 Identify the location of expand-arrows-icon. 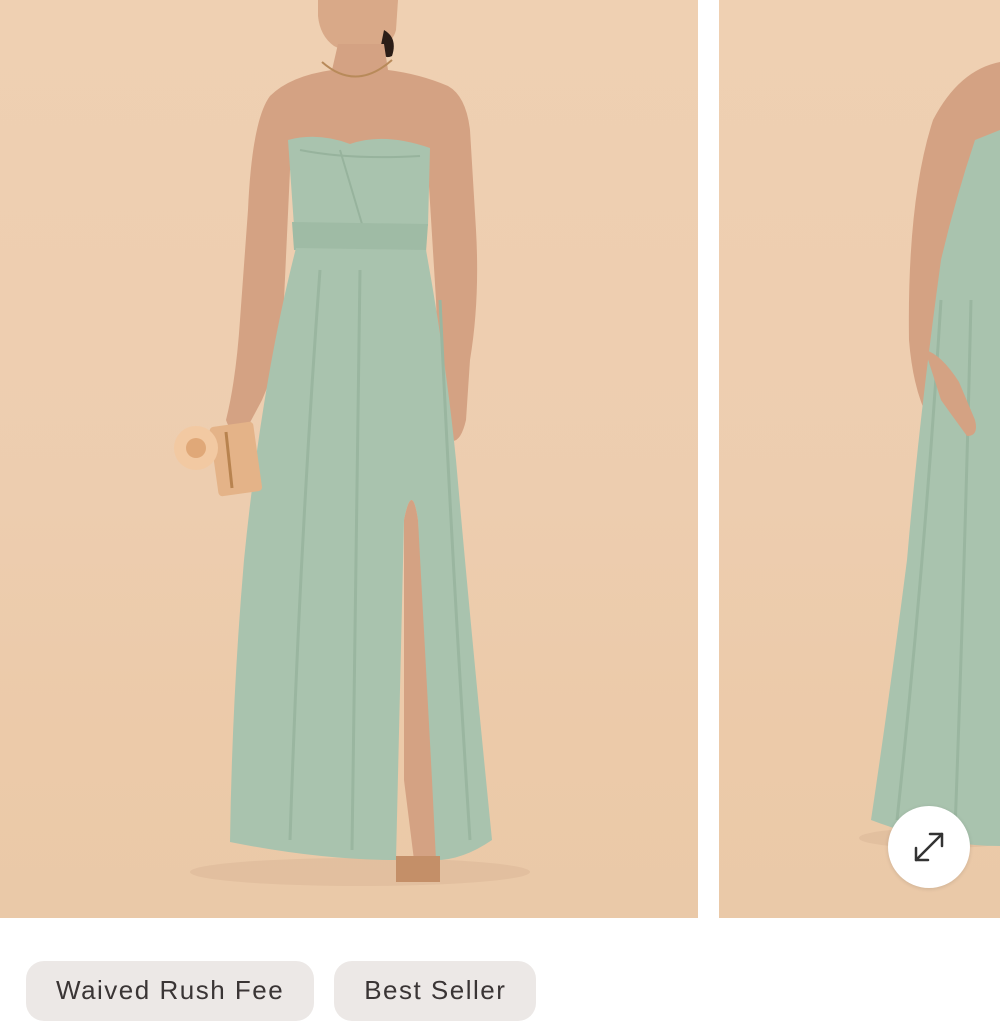
(929, 847).